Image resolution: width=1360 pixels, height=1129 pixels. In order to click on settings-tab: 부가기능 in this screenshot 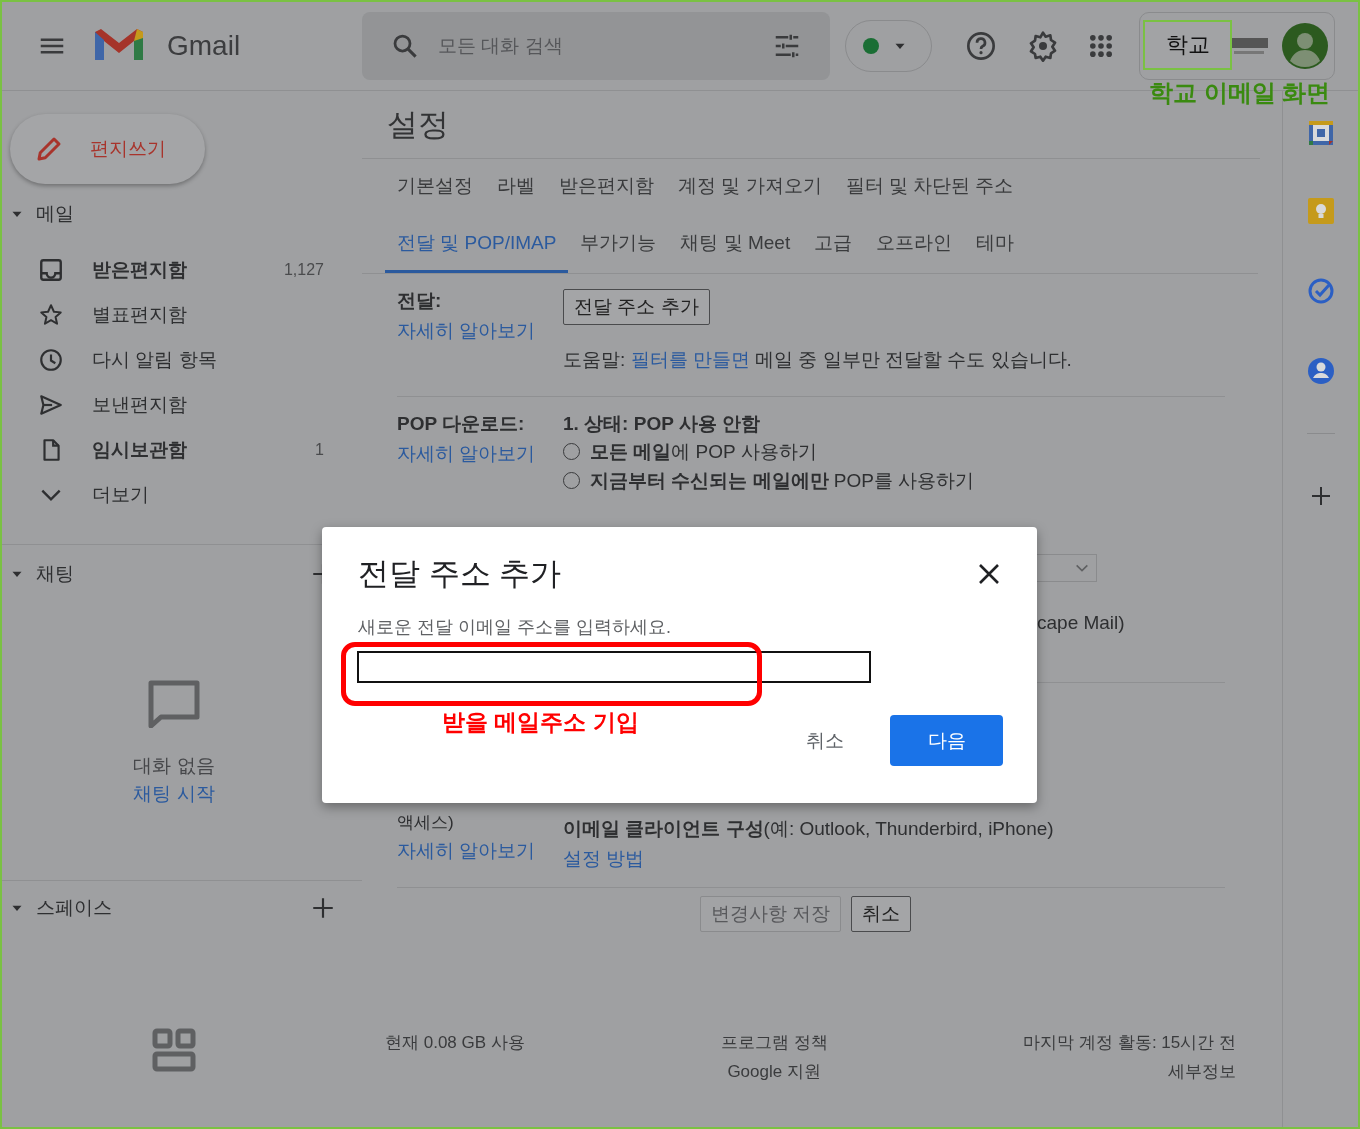, I will do `click(618, 244)`.